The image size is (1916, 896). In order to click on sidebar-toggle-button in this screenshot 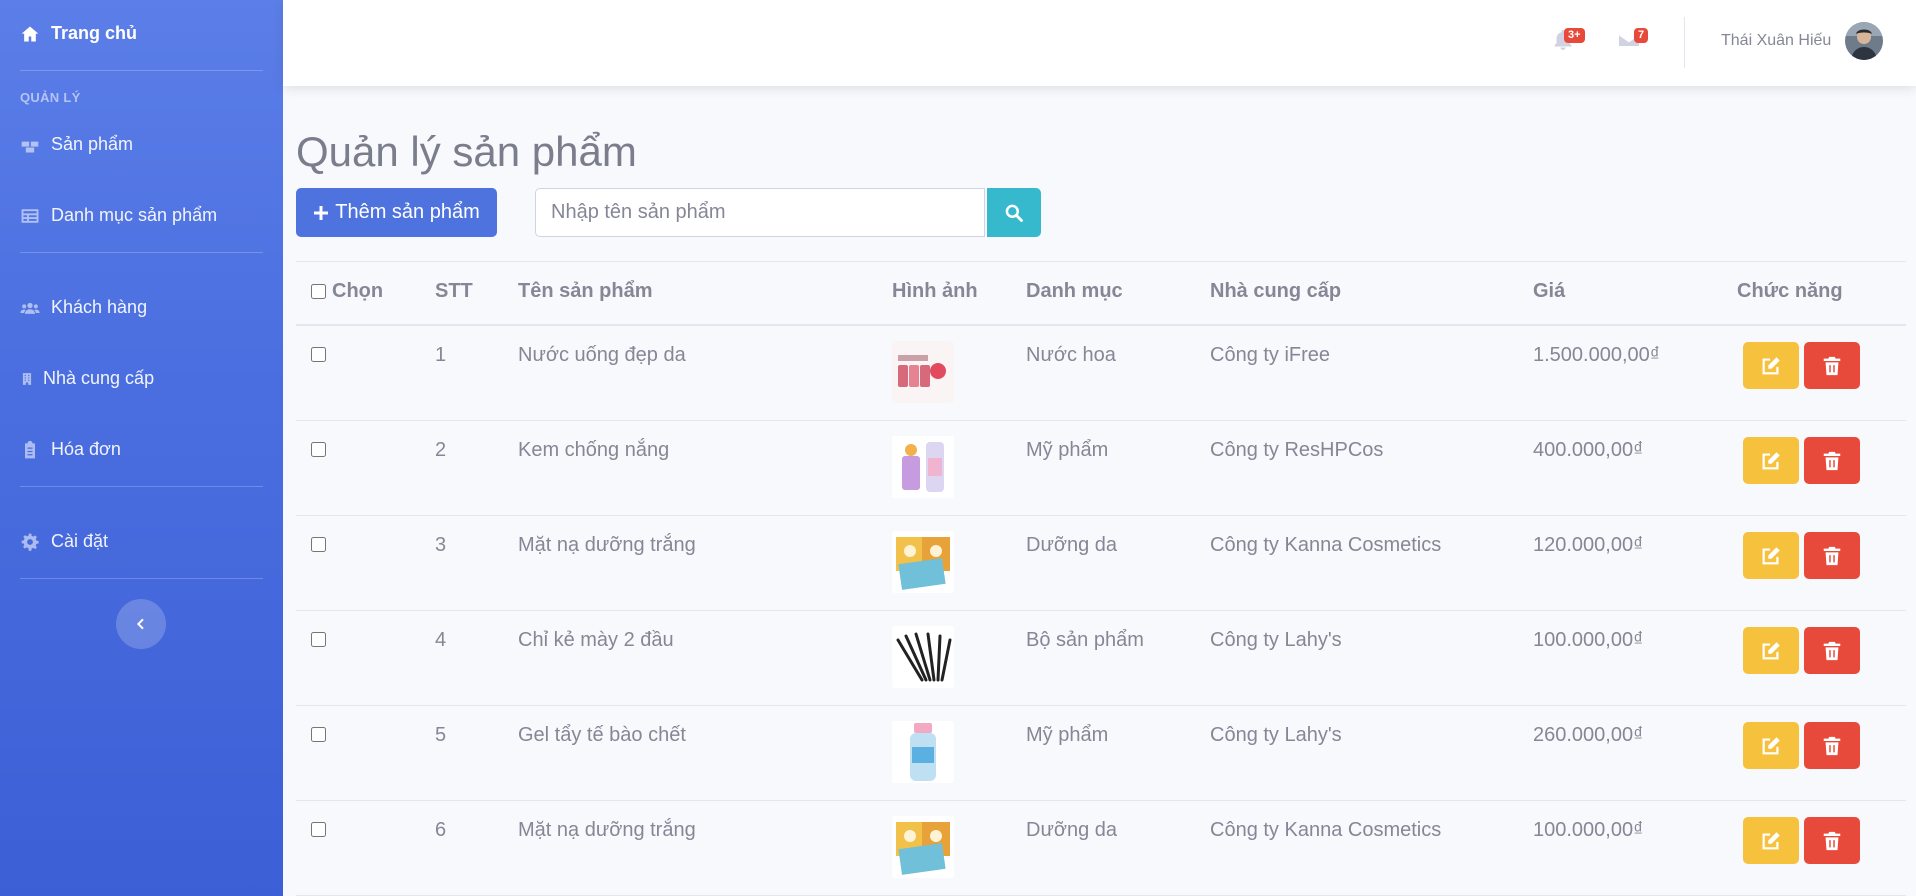, I will do `click(141, 624)`.